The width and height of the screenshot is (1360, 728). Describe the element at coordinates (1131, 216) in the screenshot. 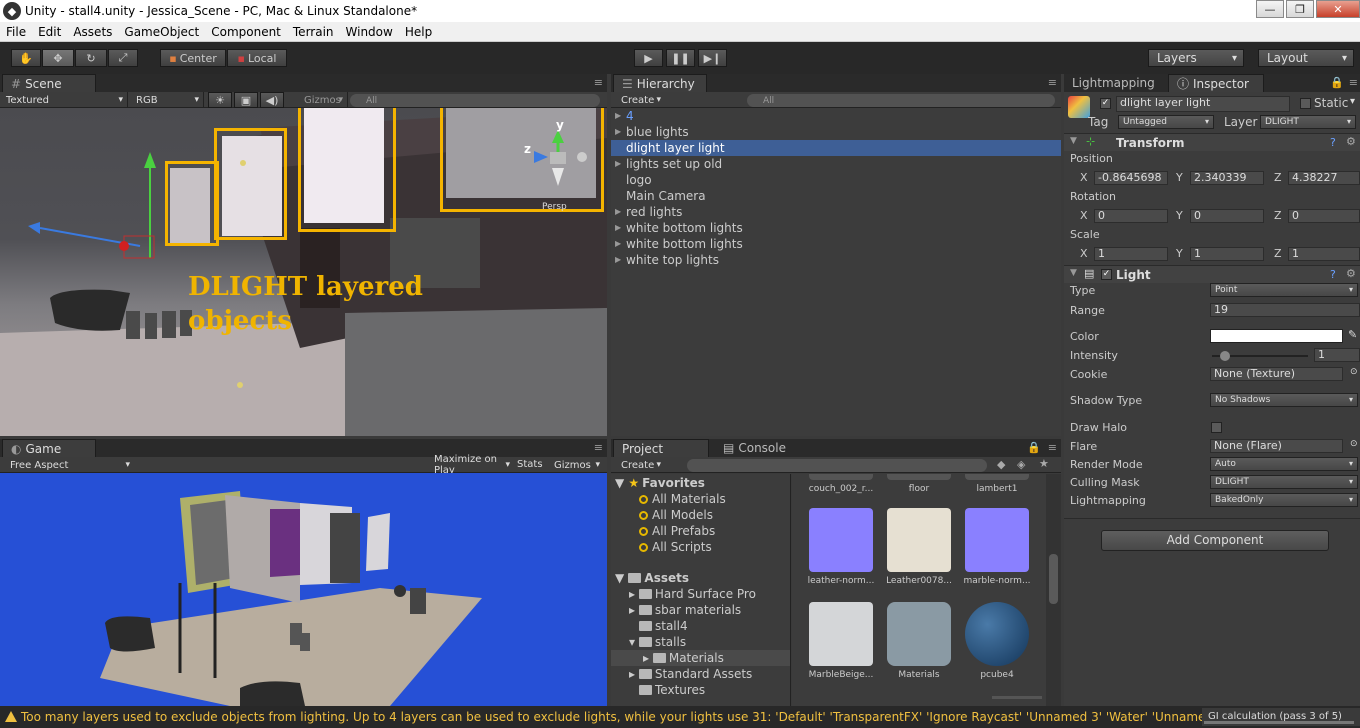

I see `rotation-x-input: 0` at that location.